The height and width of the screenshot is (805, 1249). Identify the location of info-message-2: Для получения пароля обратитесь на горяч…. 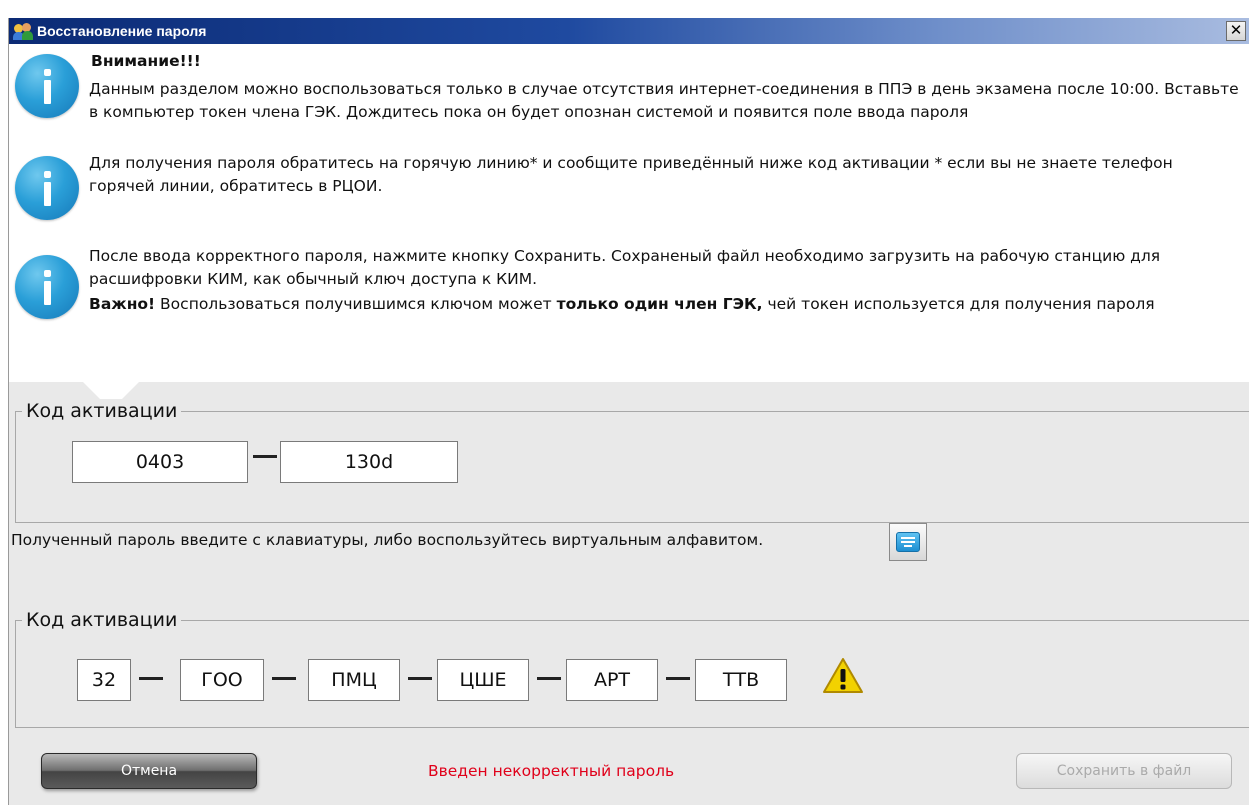
(631, 174).